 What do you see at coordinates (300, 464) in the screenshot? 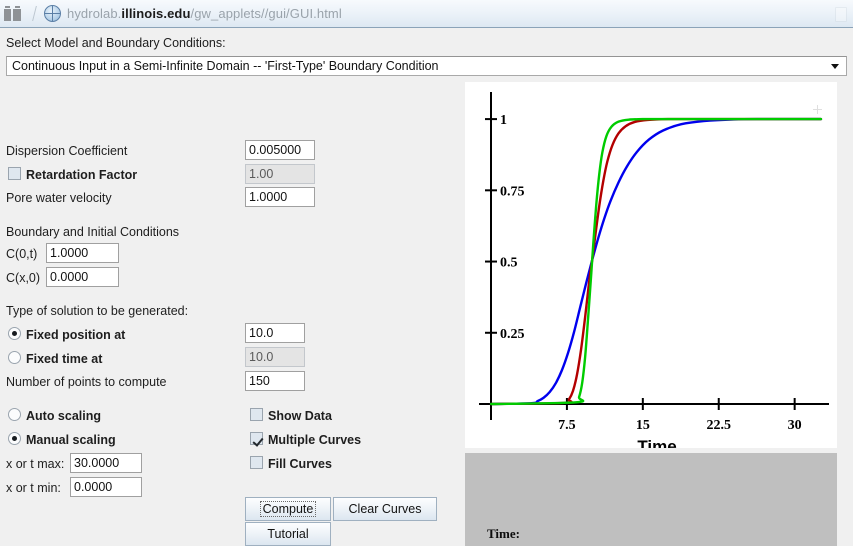
I see `fill-curves-label: Fill Curves` at bounding box center [300, 464].